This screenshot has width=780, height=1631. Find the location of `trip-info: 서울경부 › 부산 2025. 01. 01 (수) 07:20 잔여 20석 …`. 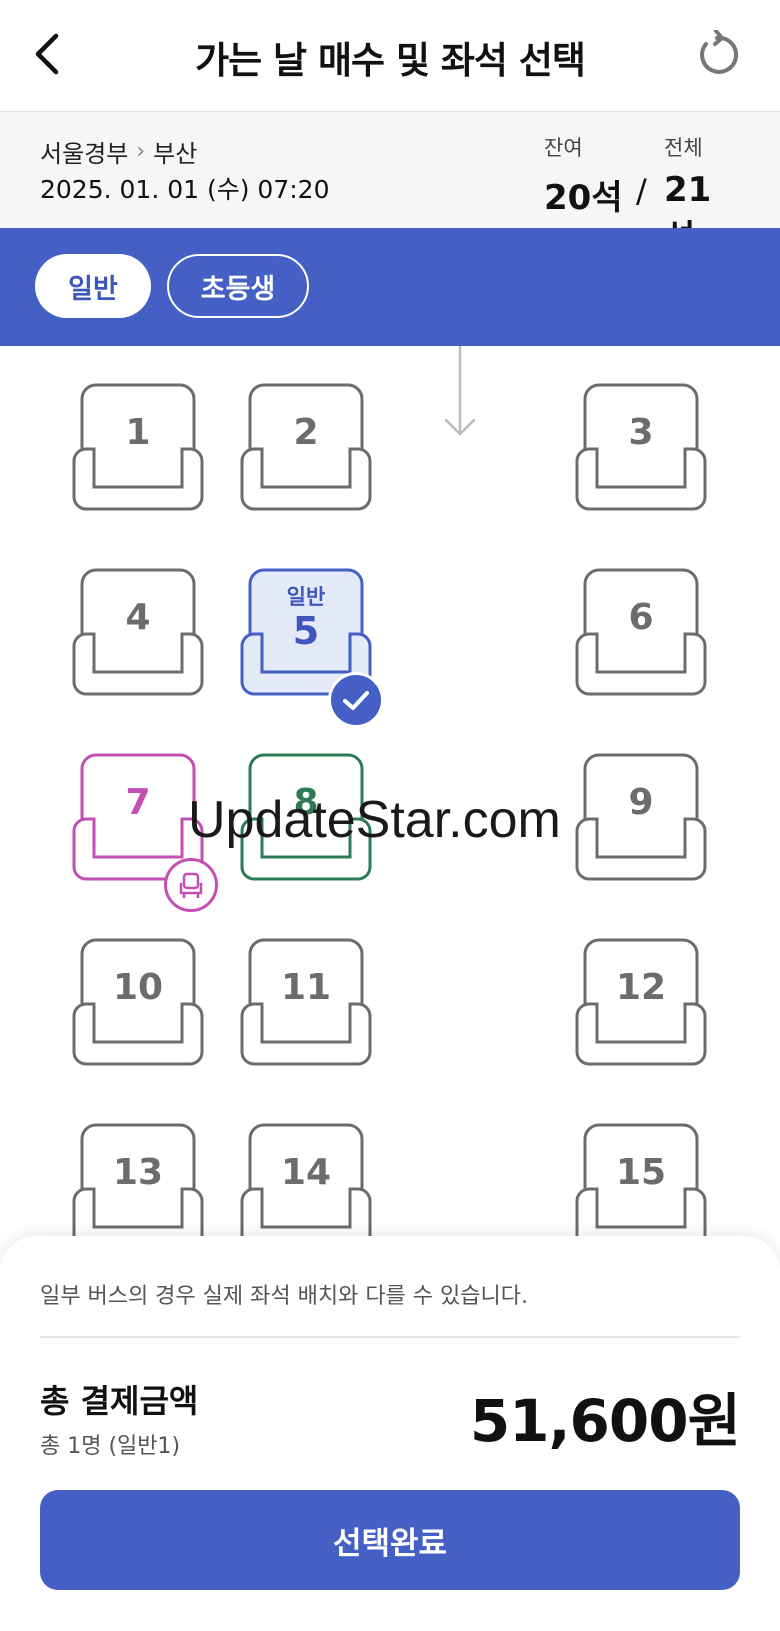

trip-info: 서울경부 › 부산 2025. 01. 01 (수) 07:20 잔여 20석 … is located at coordinates (390, 185).